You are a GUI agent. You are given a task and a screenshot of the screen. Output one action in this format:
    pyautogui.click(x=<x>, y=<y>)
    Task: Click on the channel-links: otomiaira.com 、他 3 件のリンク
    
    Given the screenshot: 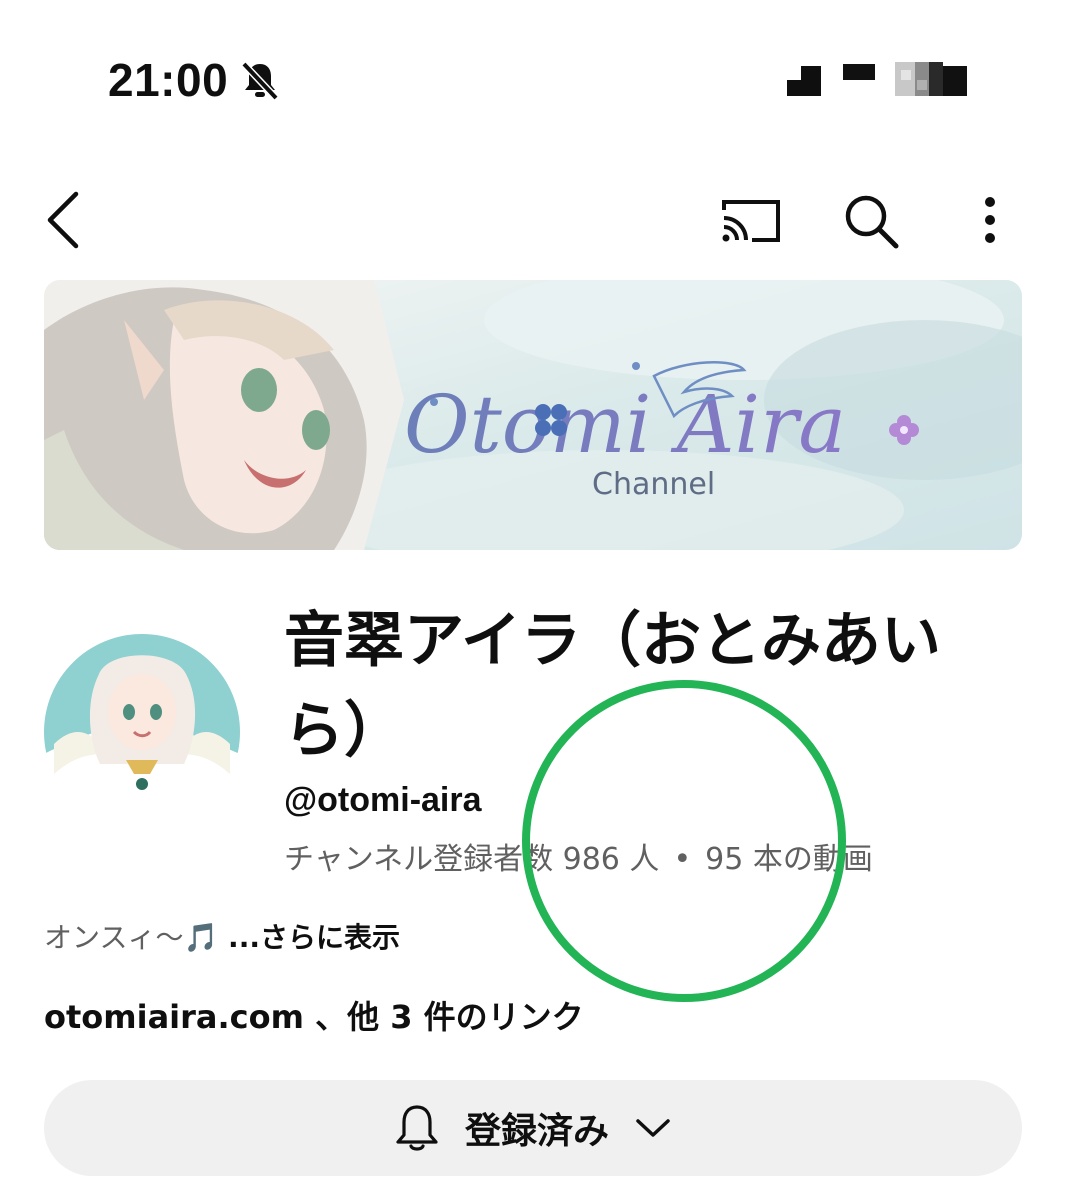 What is the action you would take?
    pyautogui.click(x=314, y=1017)
    